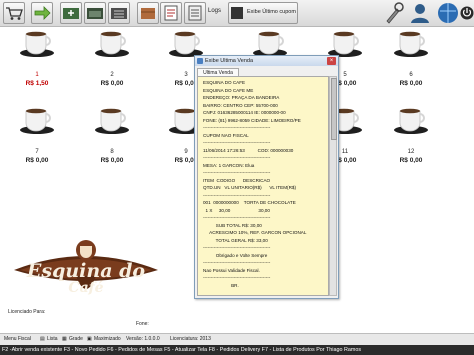 This screenshot has width=474, height=355. What do you see at coordinates (200, 61) in the screenshot?
I see `window-icon` at bounding box center [200, 61].